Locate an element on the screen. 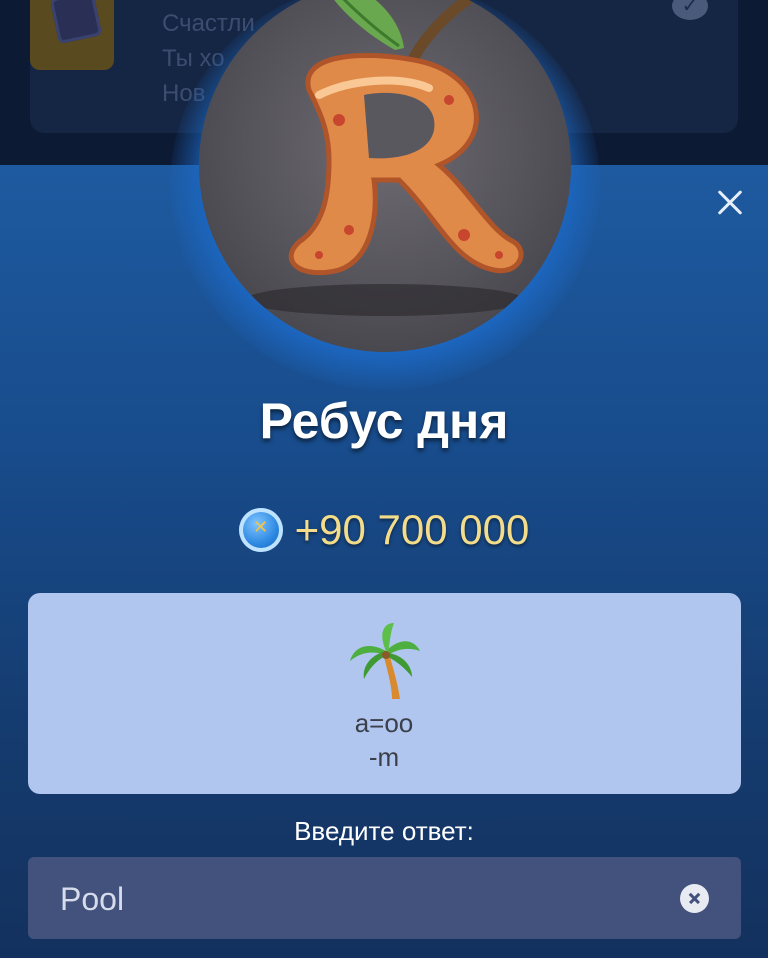  answer-input is located at coordinates (360, 899).